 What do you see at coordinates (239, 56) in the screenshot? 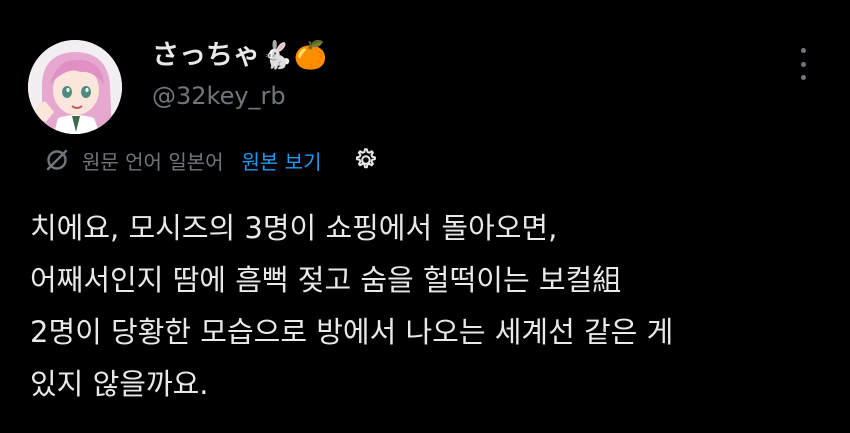
I see `author-display-name: さっちゃ🐇🍊` at bounding box center [239, 56].